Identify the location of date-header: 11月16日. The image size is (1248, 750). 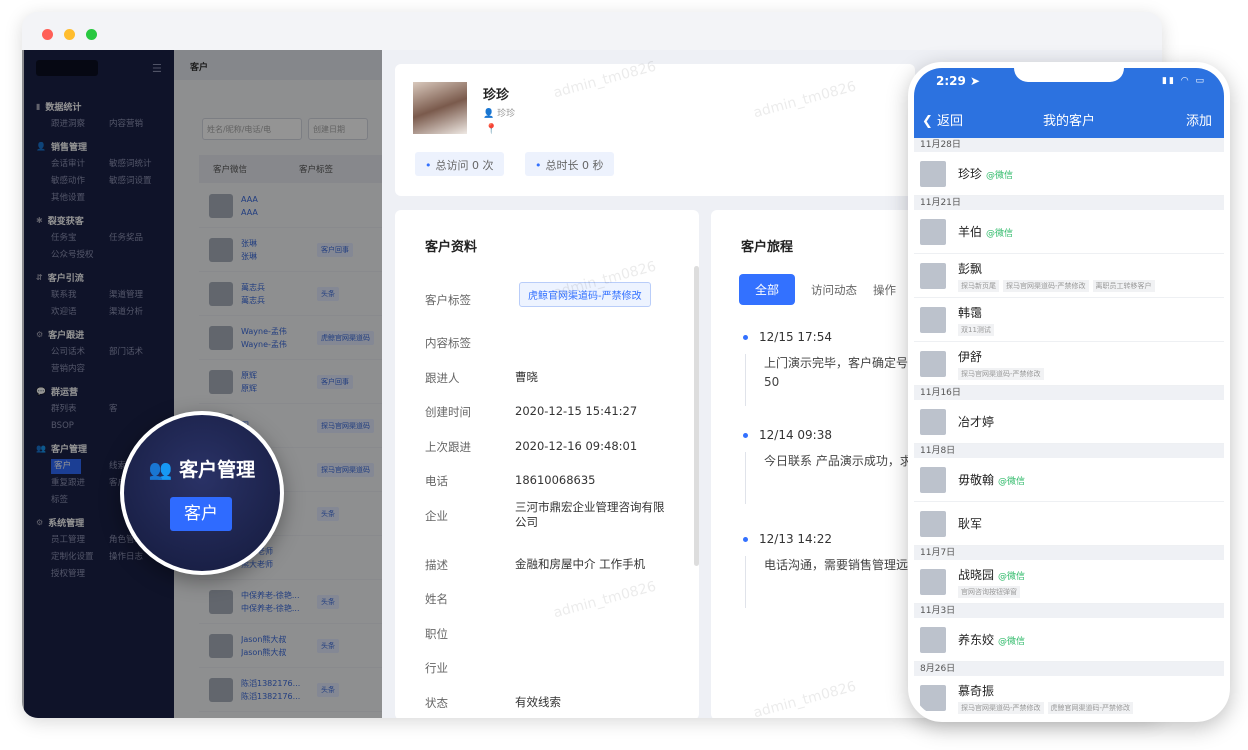
(1069, 393).